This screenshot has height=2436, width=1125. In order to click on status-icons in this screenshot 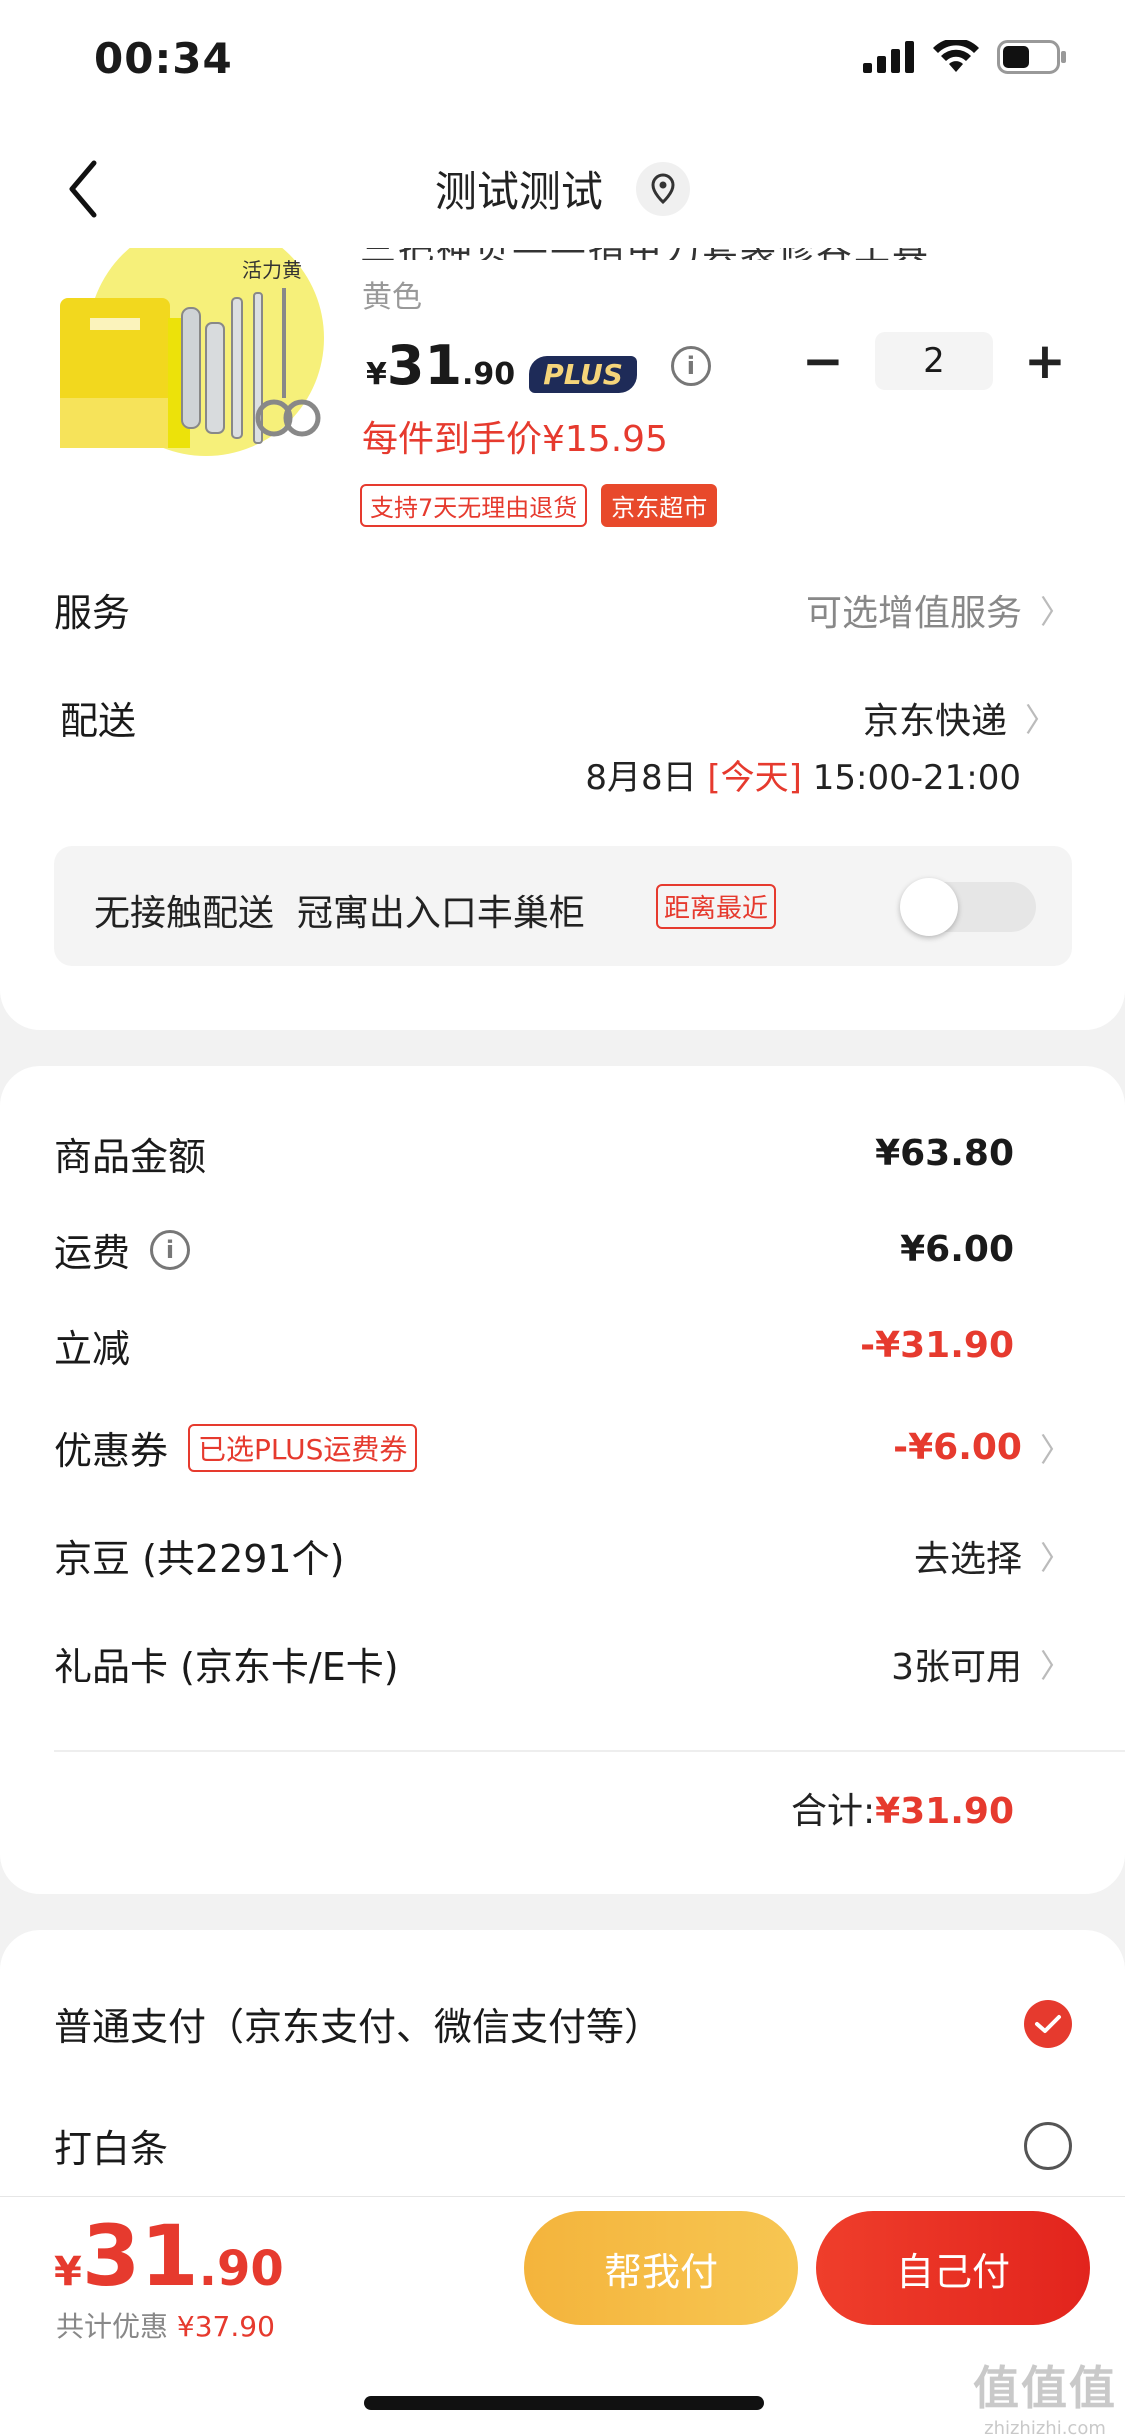, I will do `click(965, 57)`.